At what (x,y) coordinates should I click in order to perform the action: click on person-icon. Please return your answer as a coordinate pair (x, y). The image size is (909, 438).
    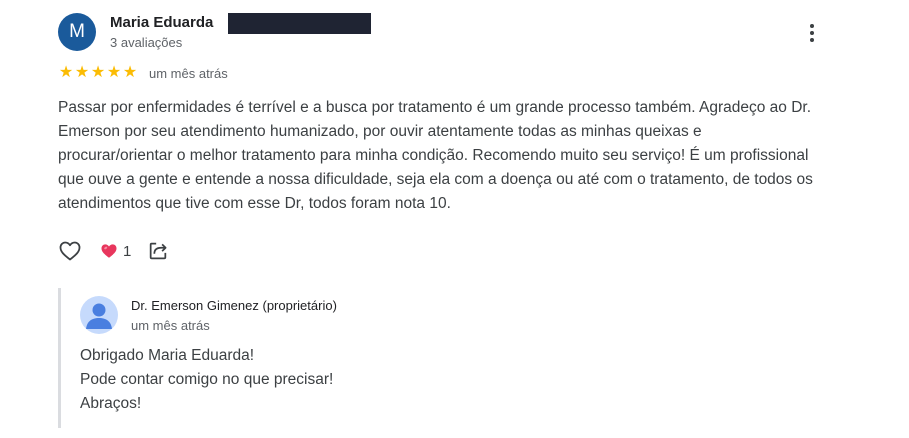
    Looking at the image, I should click on (99, 316).